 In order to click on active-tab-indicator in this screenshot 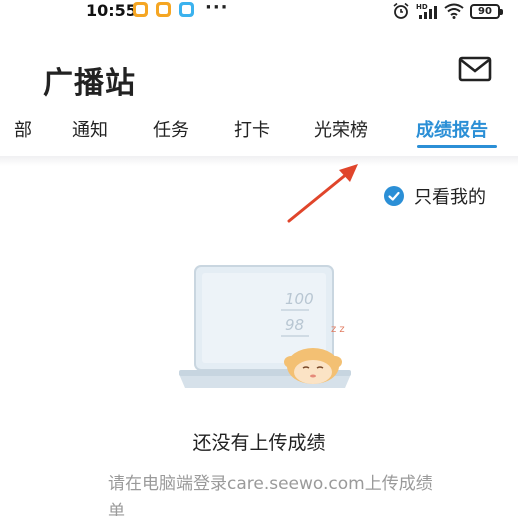, I will do `click(457, 146)`.